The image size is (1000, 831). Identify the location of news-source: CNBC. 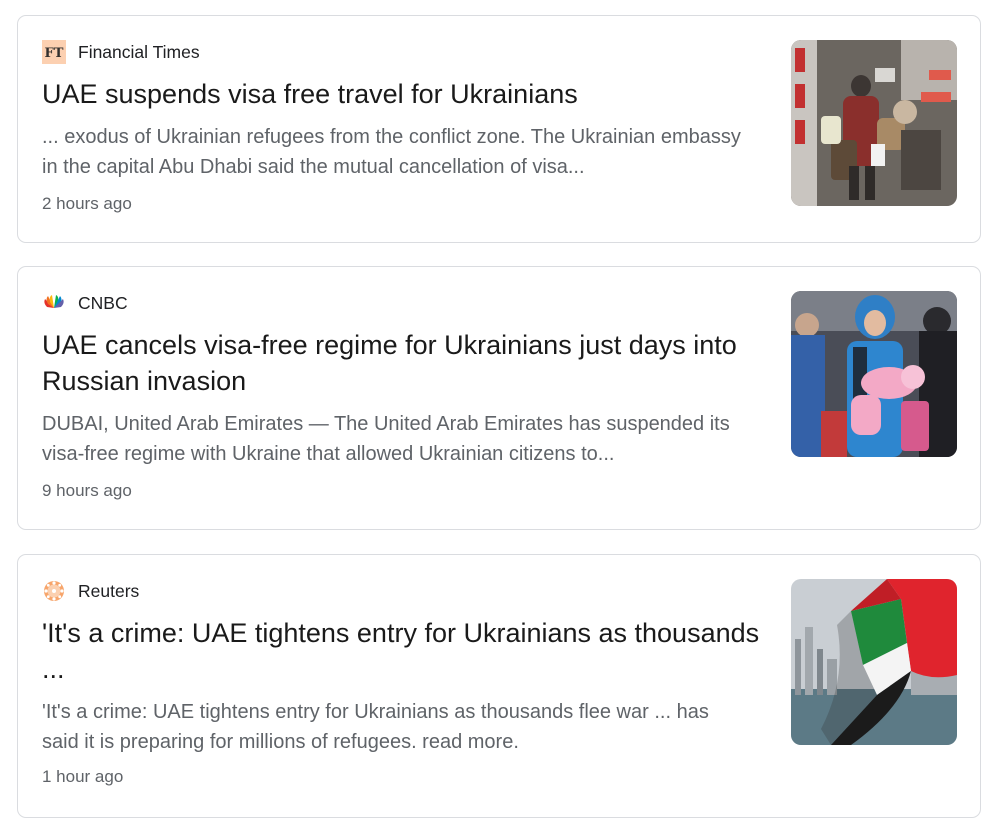
(85, 303).